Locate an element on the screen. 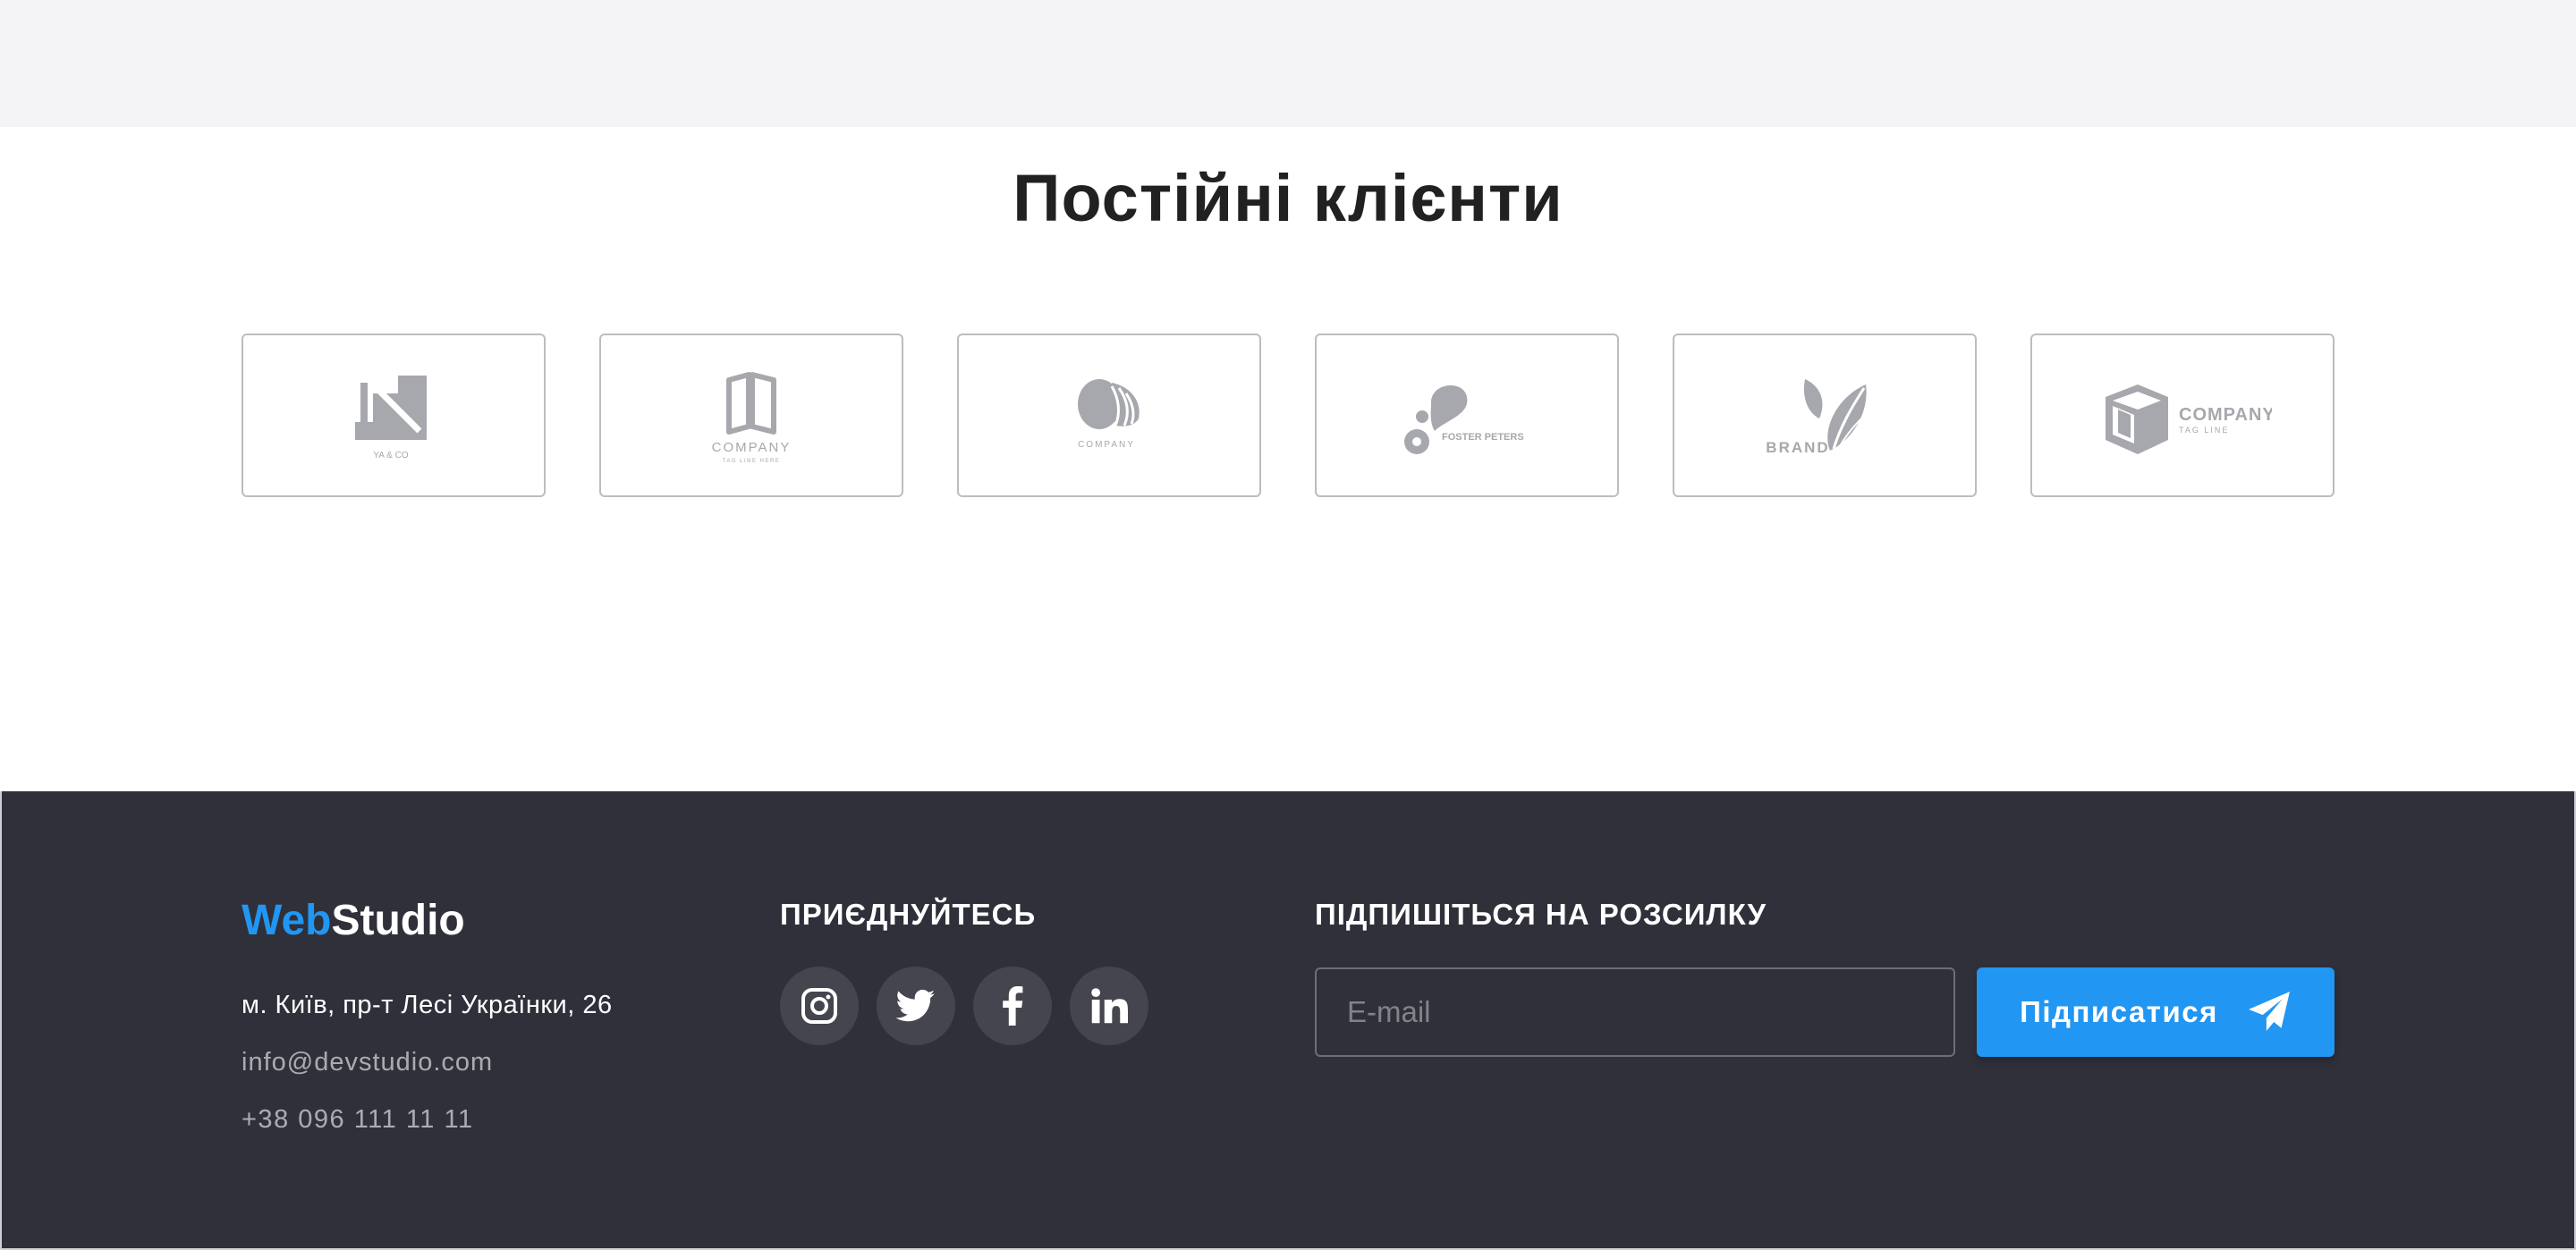  subscribe-button: Підписатися is located at coordinates (2155, 1012).